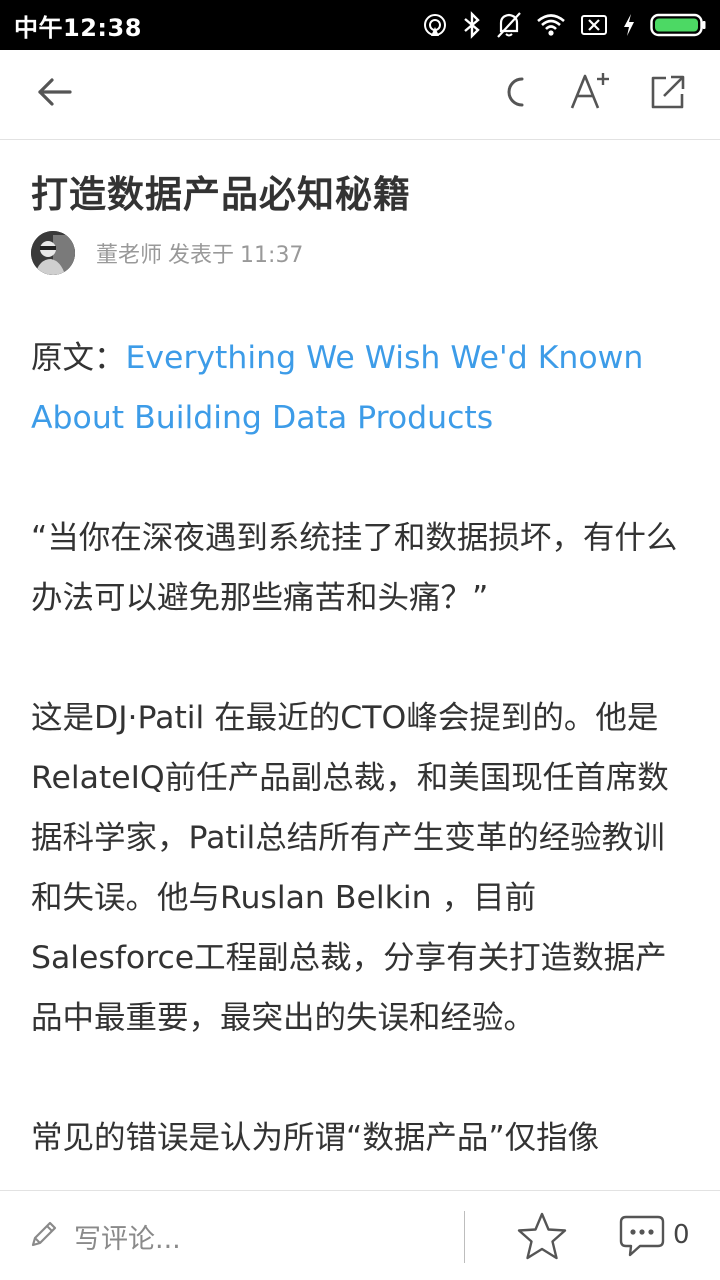 This screenshot has width=720, height=1280. Describe the element at coordinates (360, 1235) in the screenshot. I see `bottom-bar: 写评论... 0` at that location.